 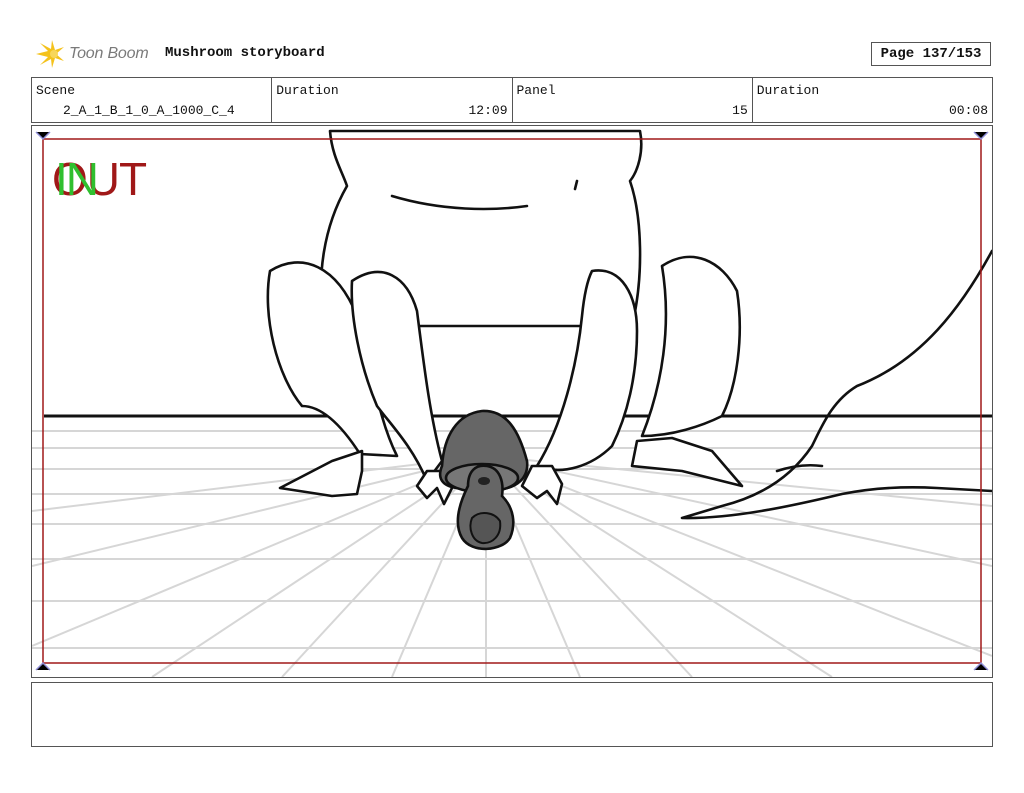 I want to click on panel-value: 15, so click(x=740, y=110).